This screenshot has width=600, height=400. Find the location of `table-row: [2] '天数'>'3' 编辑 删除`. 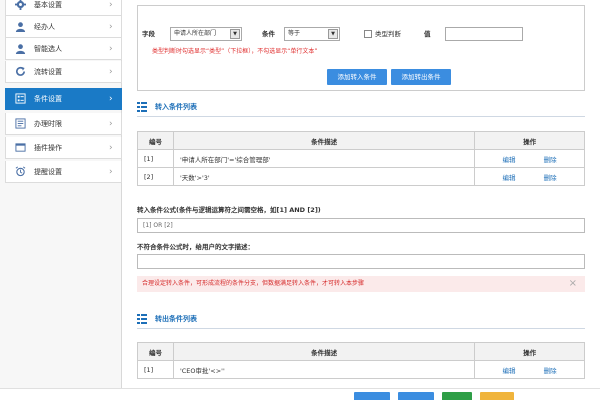

table-row: [2] '天数'>'3' 编辑 删除 is located at coordinates (361, 176).